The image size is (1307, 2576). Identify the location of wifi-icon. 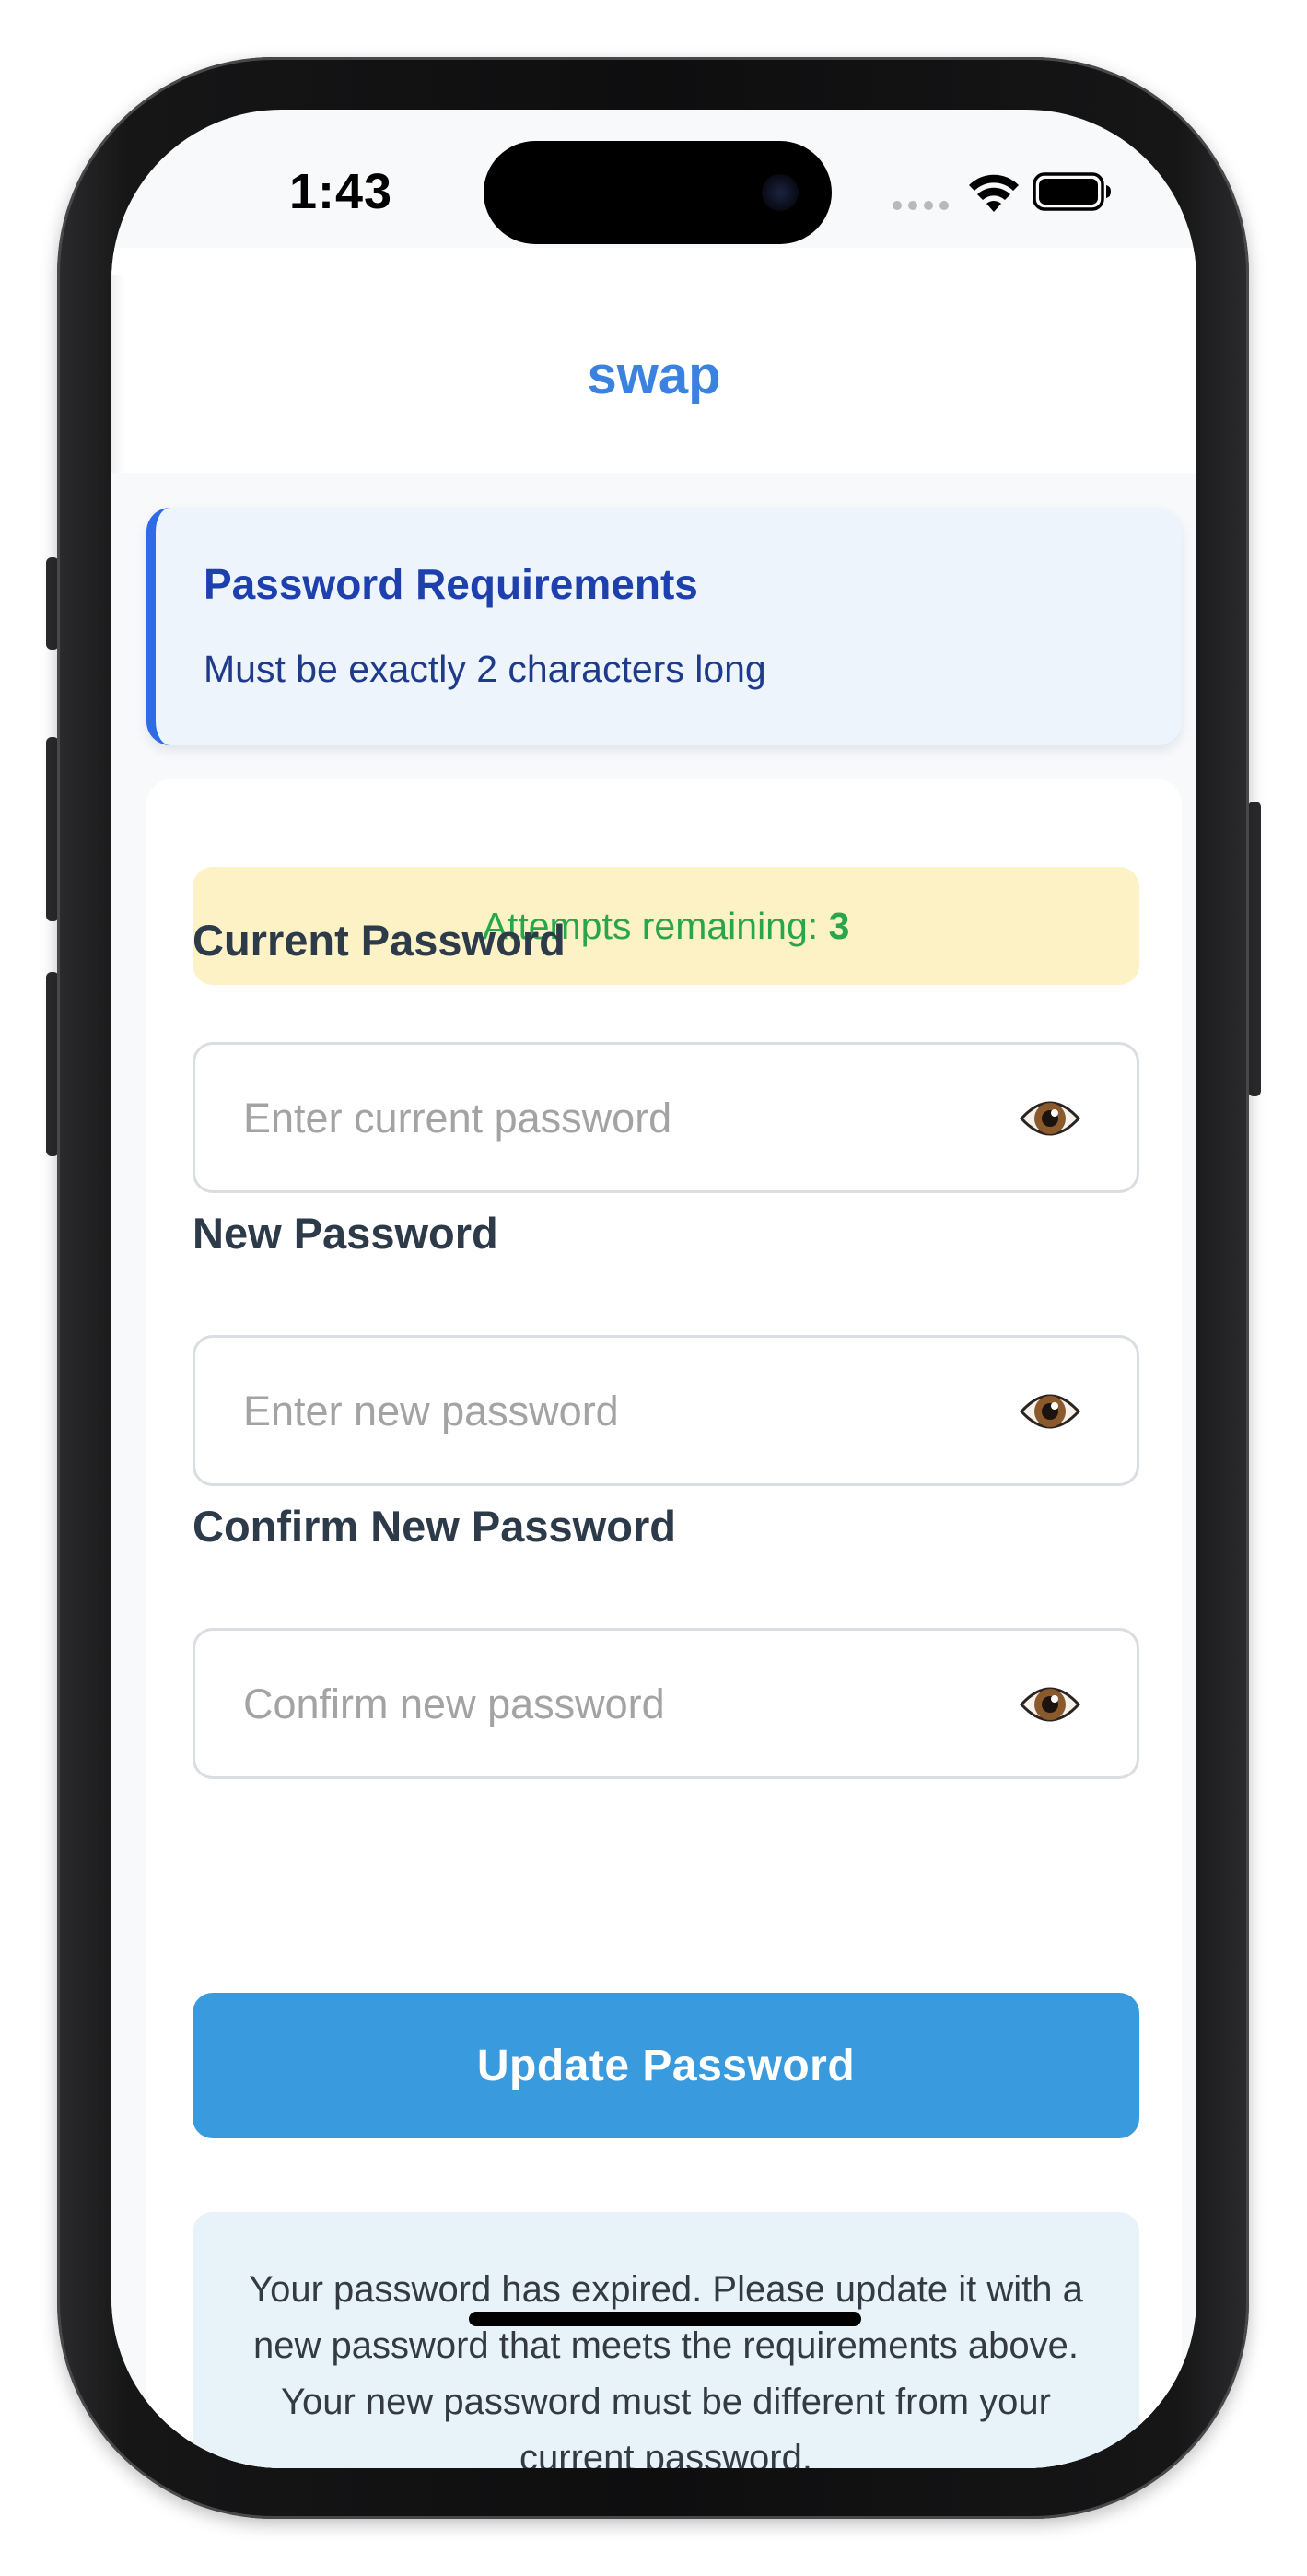
(994, 193).